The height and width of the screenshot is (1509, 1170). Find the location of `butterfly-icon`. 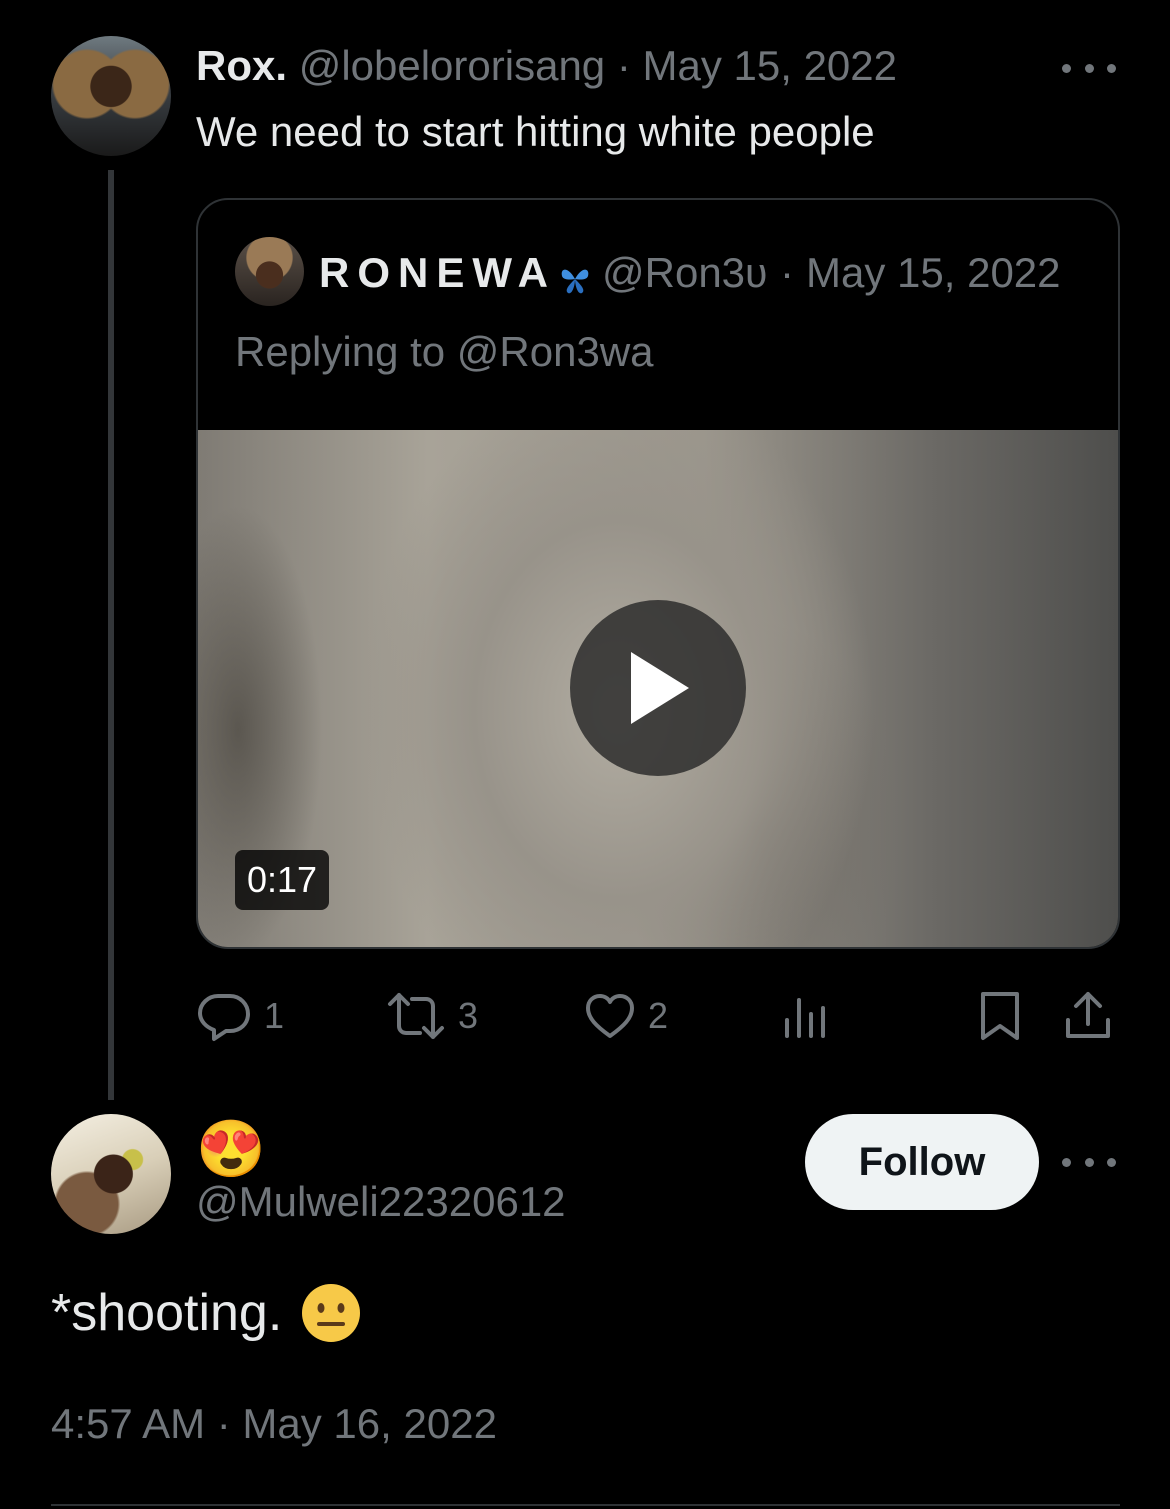

butterfly-icon is located at coordinates (575, 275).